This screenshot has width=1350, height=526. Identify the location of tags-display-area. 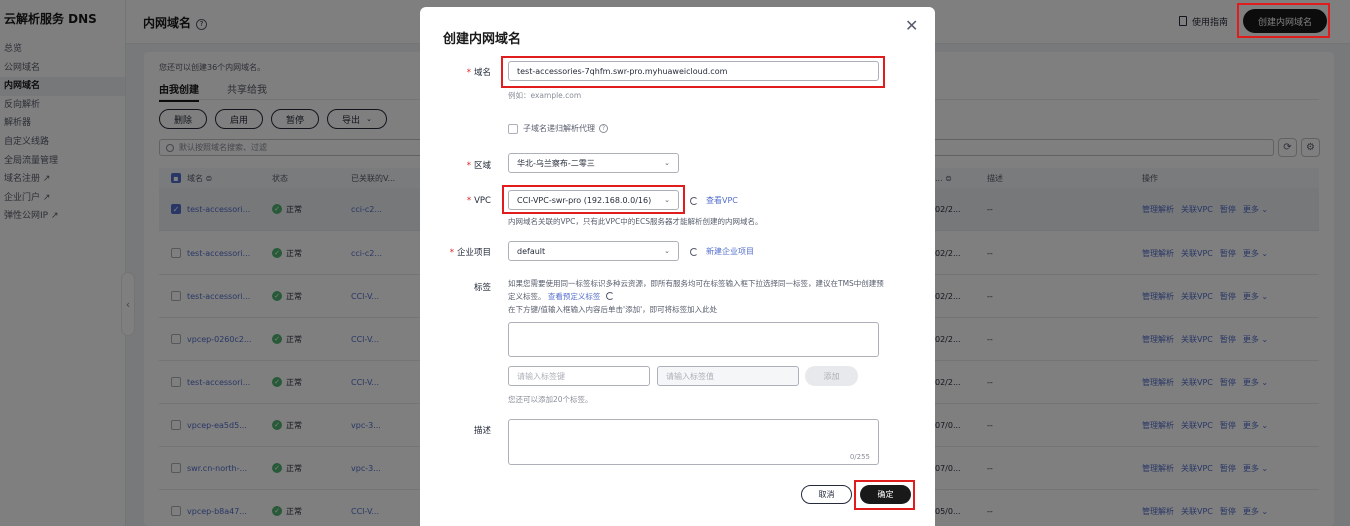
(693, 339).